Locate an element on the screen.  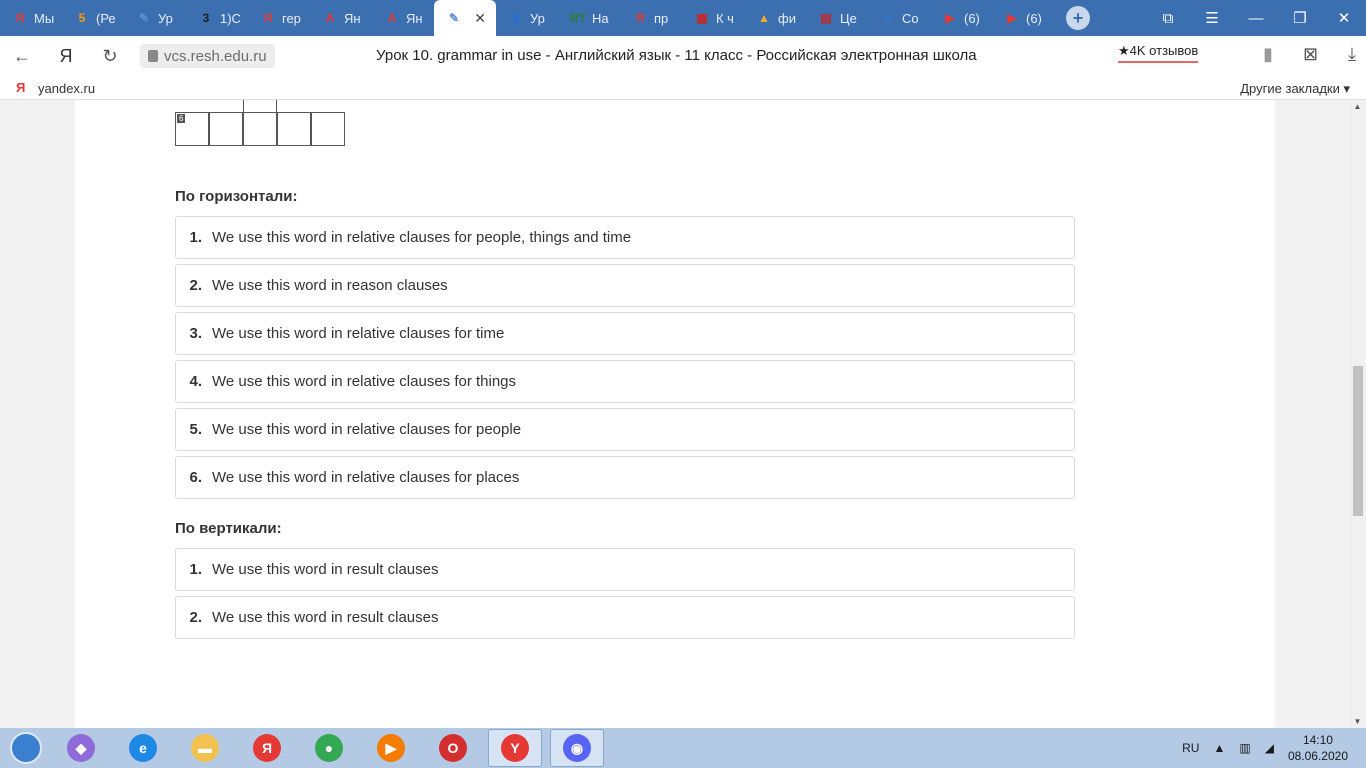
down-title: По вертикали: is located at coordinates (228, 528).